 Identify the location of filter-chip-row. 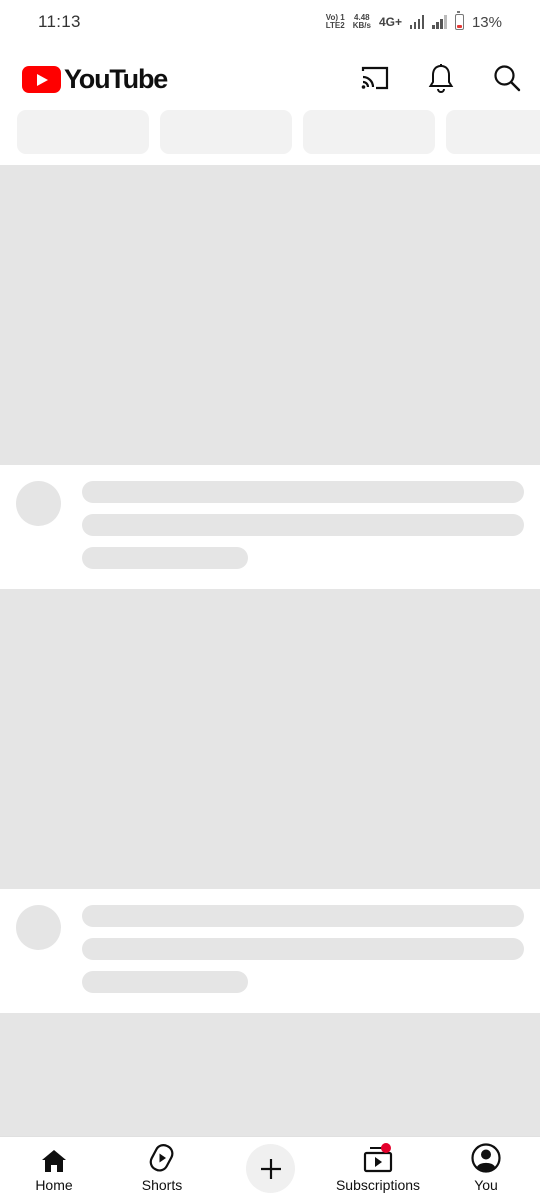
(270, 132).